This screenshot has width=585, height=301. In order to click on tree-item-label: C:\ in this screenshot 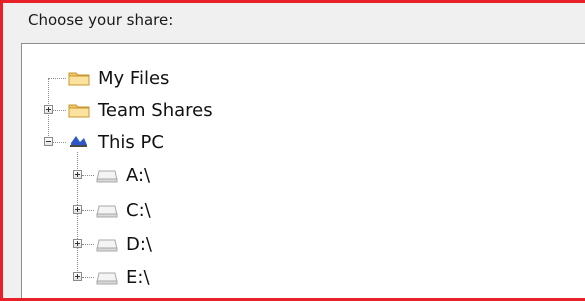, I will do `click(138, 210)`.